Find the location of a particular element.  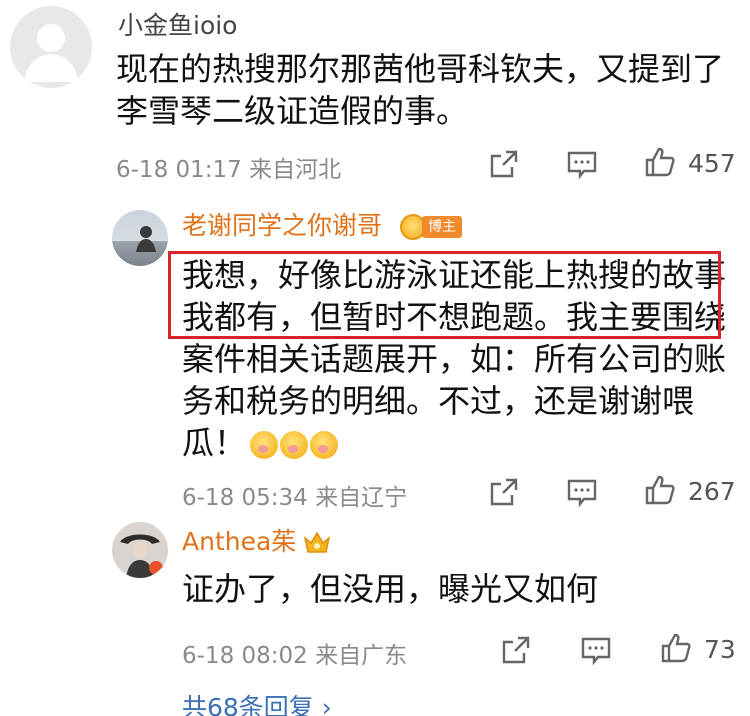

comment-text-1: 现在的热搜那尔那茜他哥科钦夫，又提到了 李雪琴二级证造假的事。 is located at coordinates (426, 90).